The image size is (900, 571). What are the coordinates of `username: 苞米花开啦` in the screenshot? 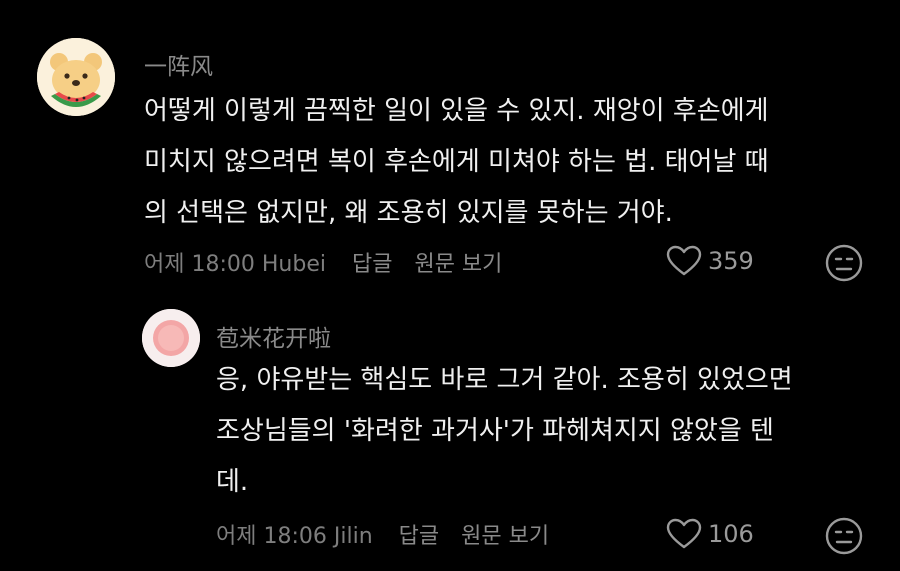 It's located at (273, 336).